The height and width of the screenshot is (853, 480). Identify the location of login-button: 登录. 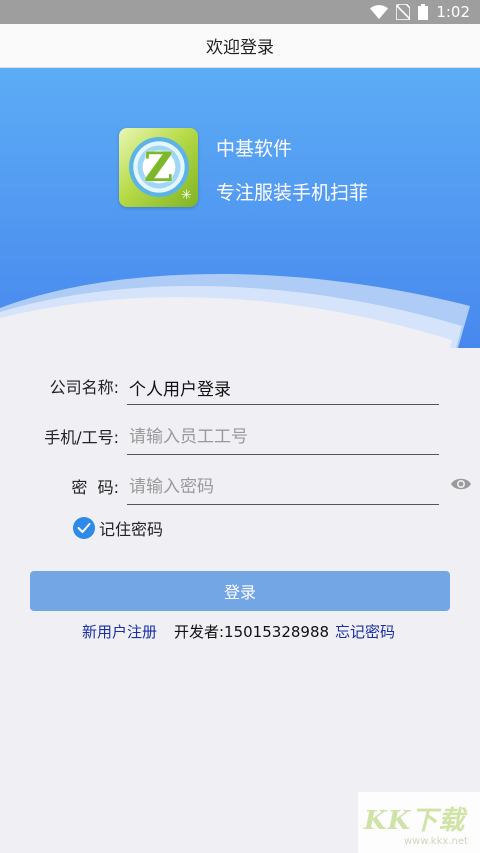
(240, 591).